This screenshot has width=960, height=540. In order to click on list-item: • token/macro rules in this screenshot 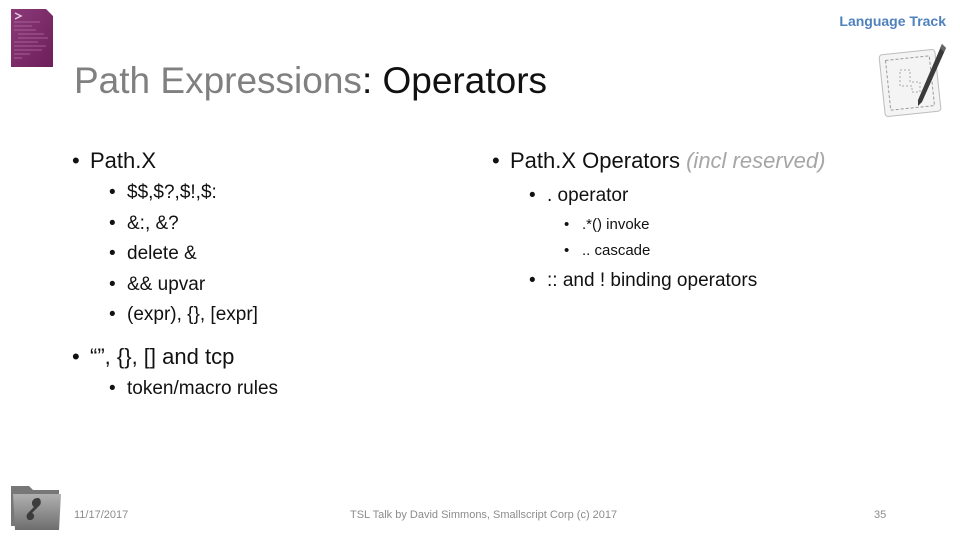, I will do `click(194, 389)`.